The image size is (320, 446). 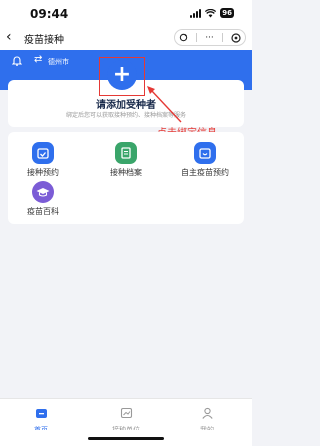 I want to click on highlight-box: +, so click(x=122, y=76).